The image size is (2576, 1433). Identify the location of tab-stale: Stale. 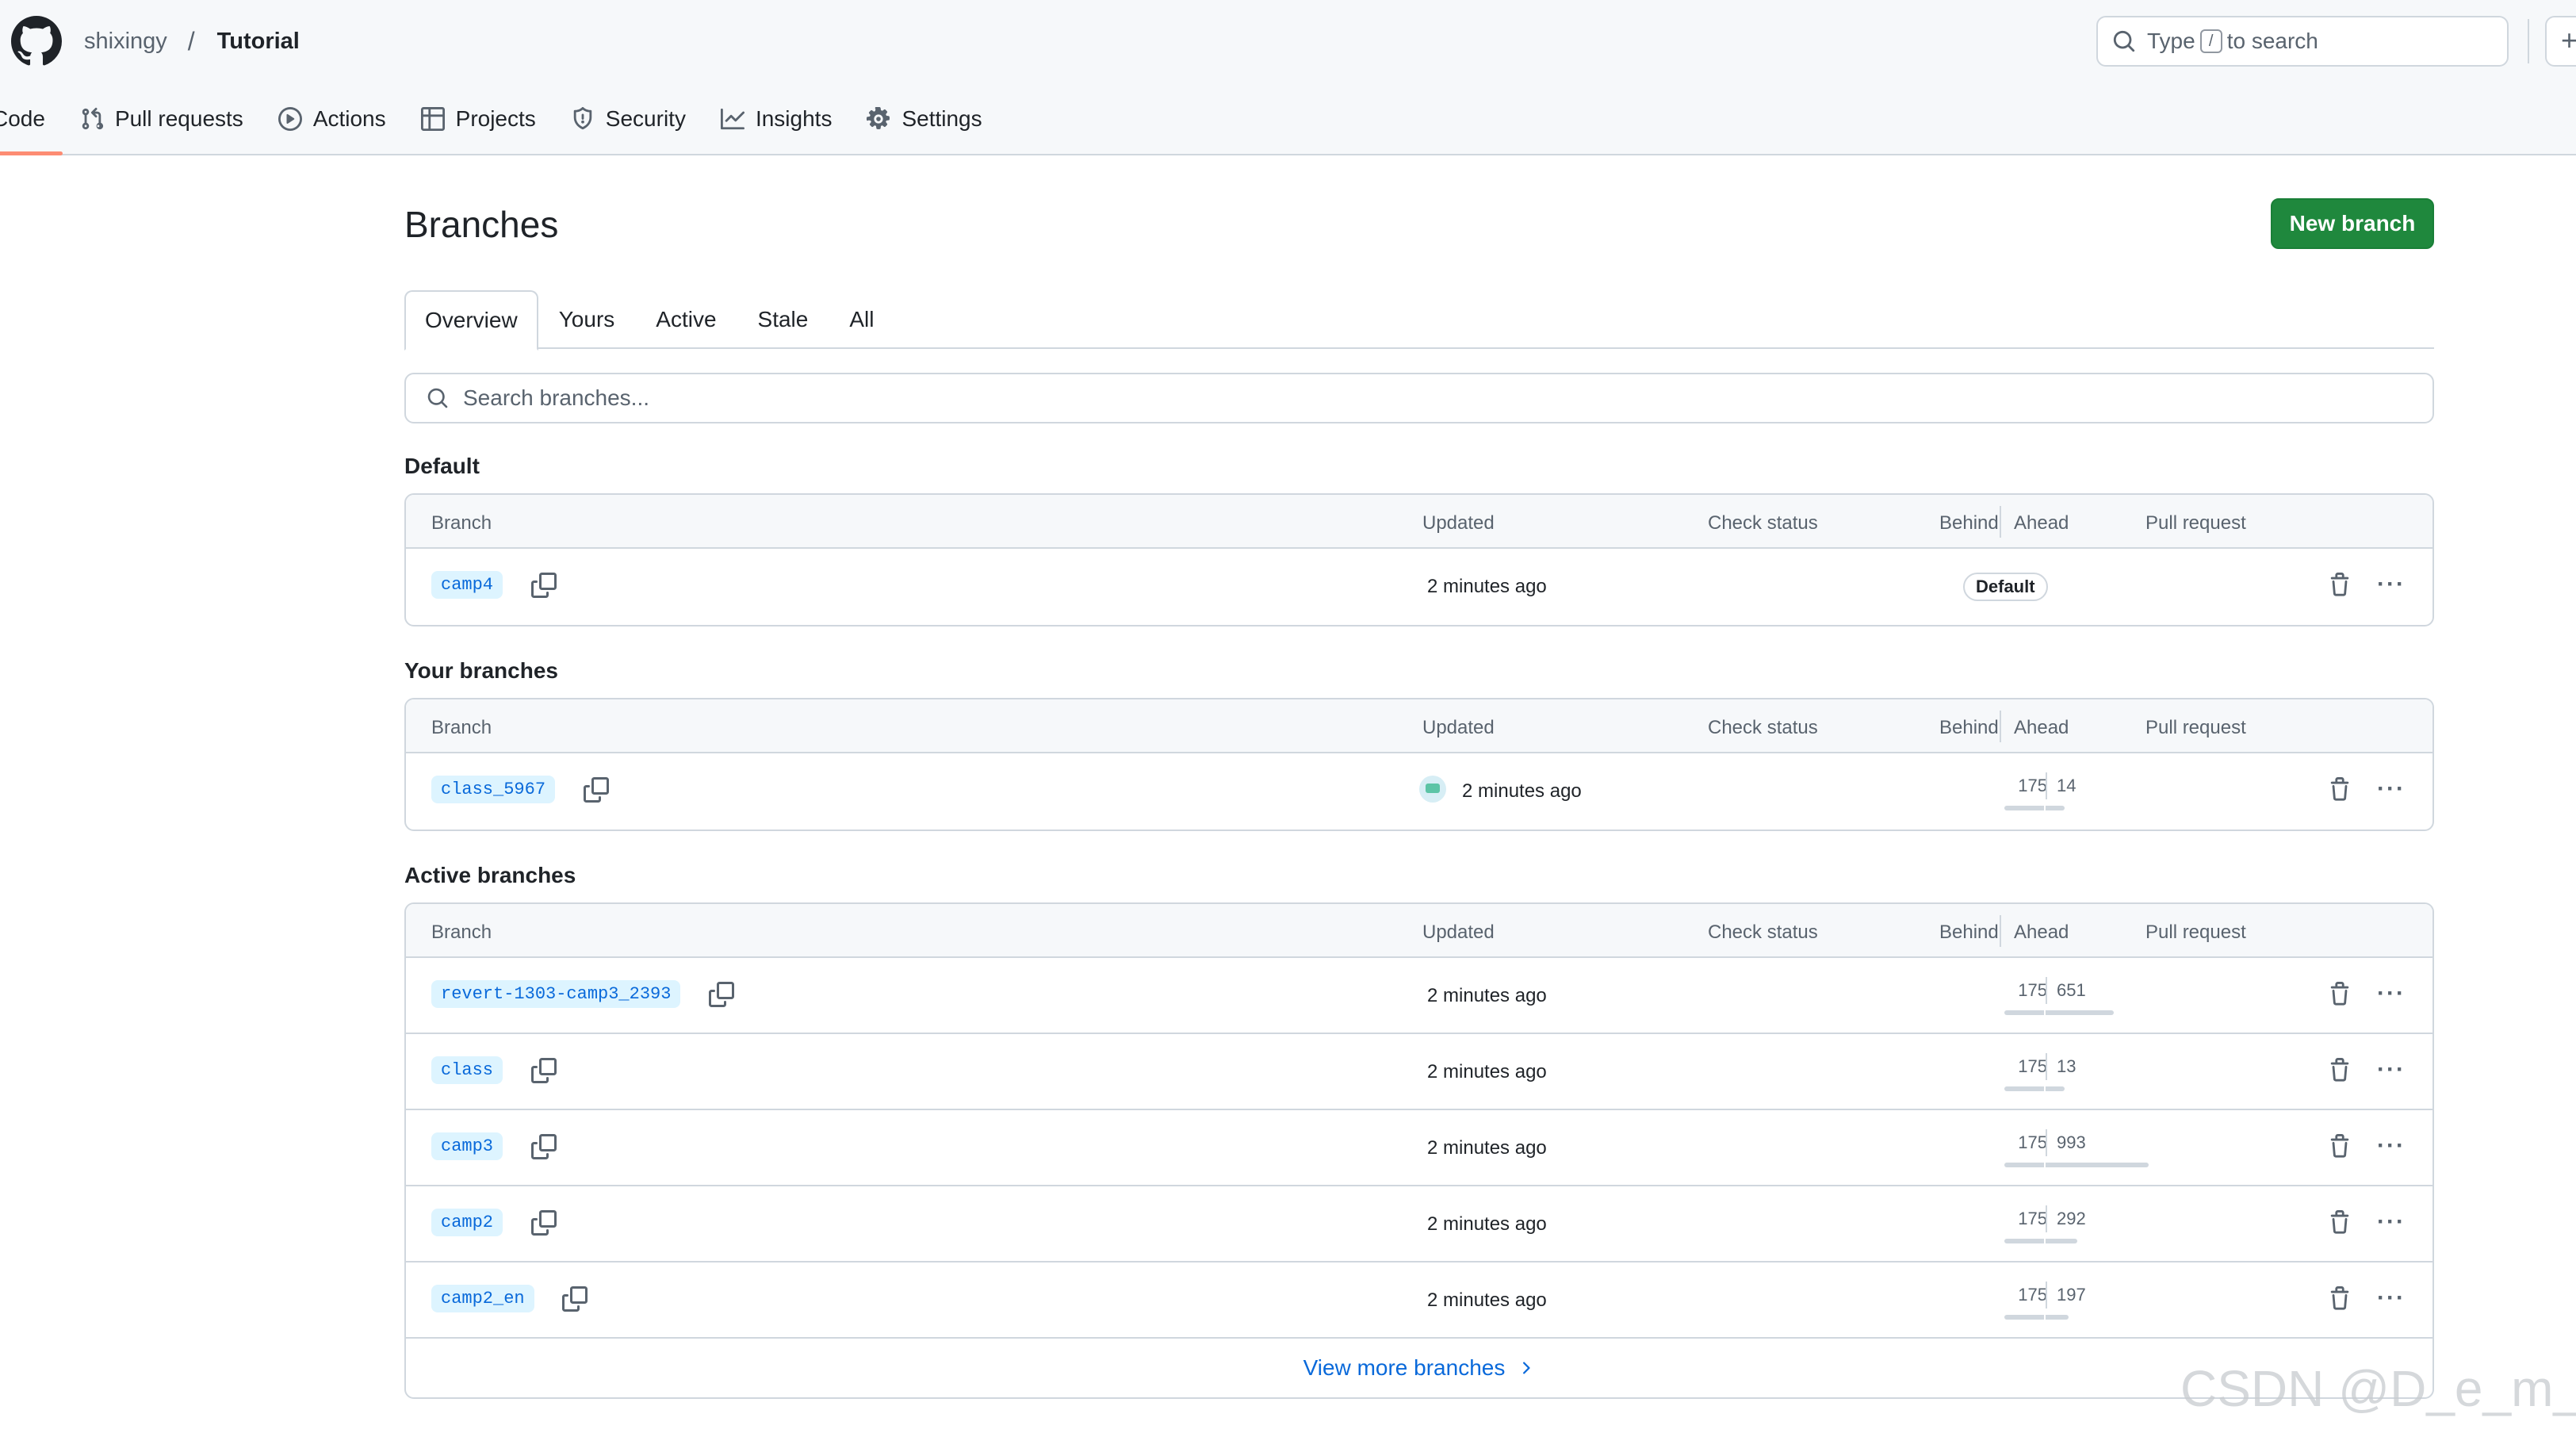
(783, 320).